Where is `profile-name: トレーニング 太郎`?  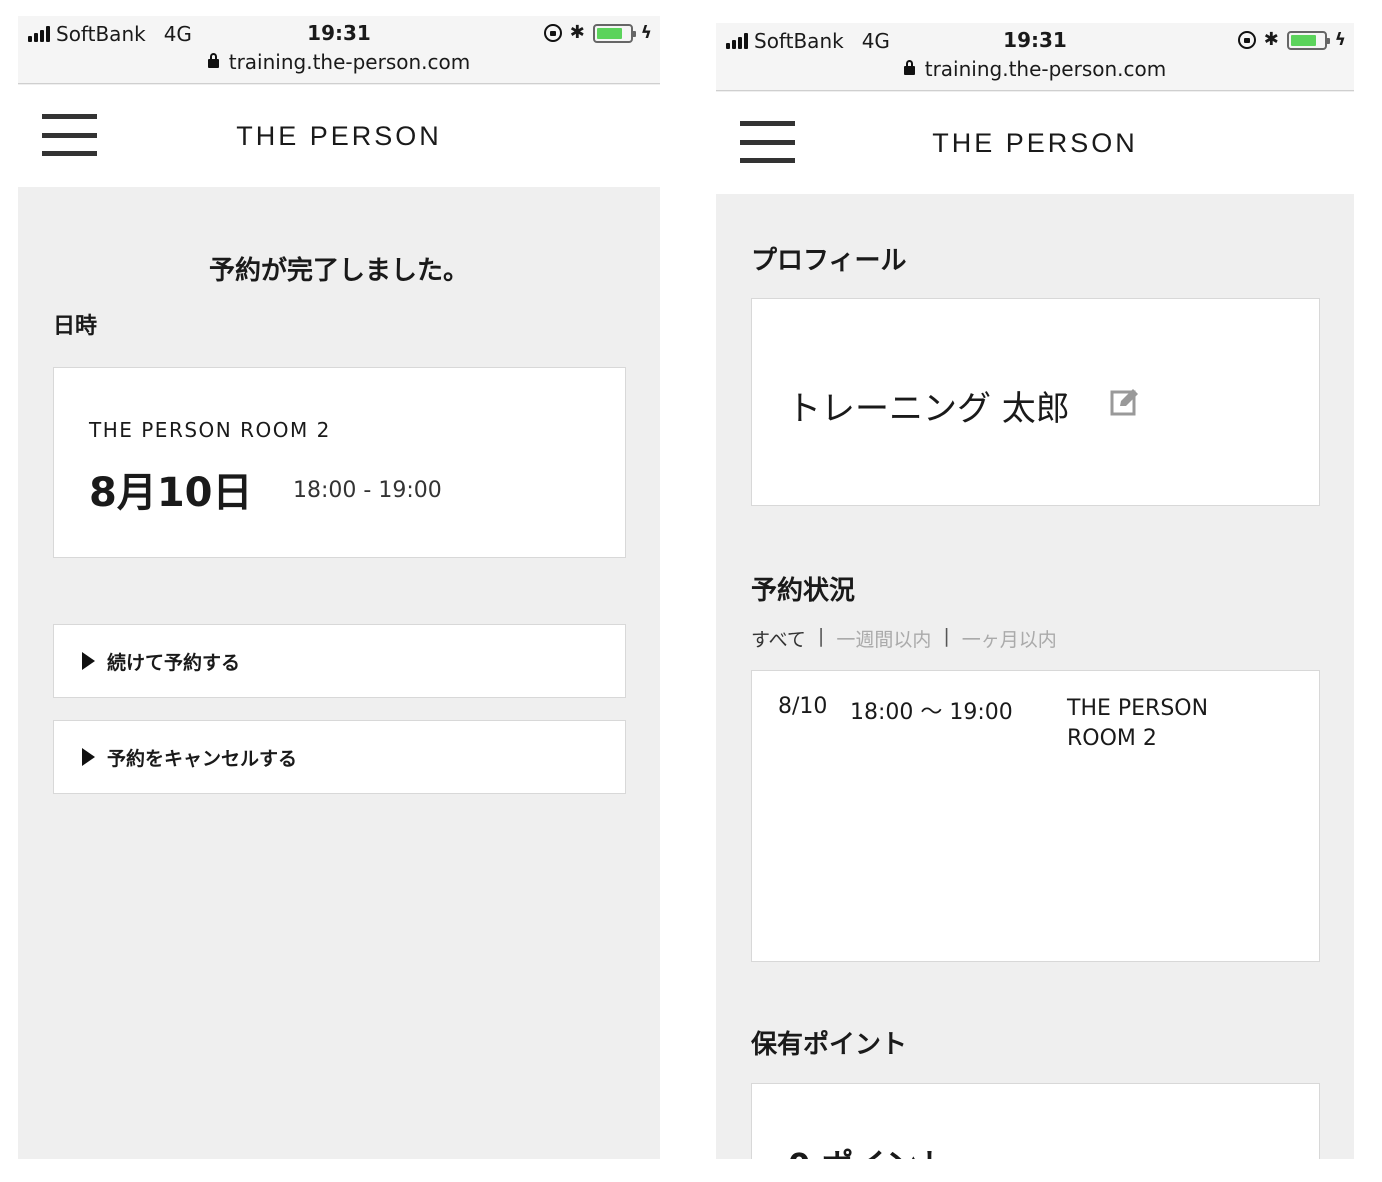 profile-name: トレーニング 太郎 is located at coordinates (928, 409).